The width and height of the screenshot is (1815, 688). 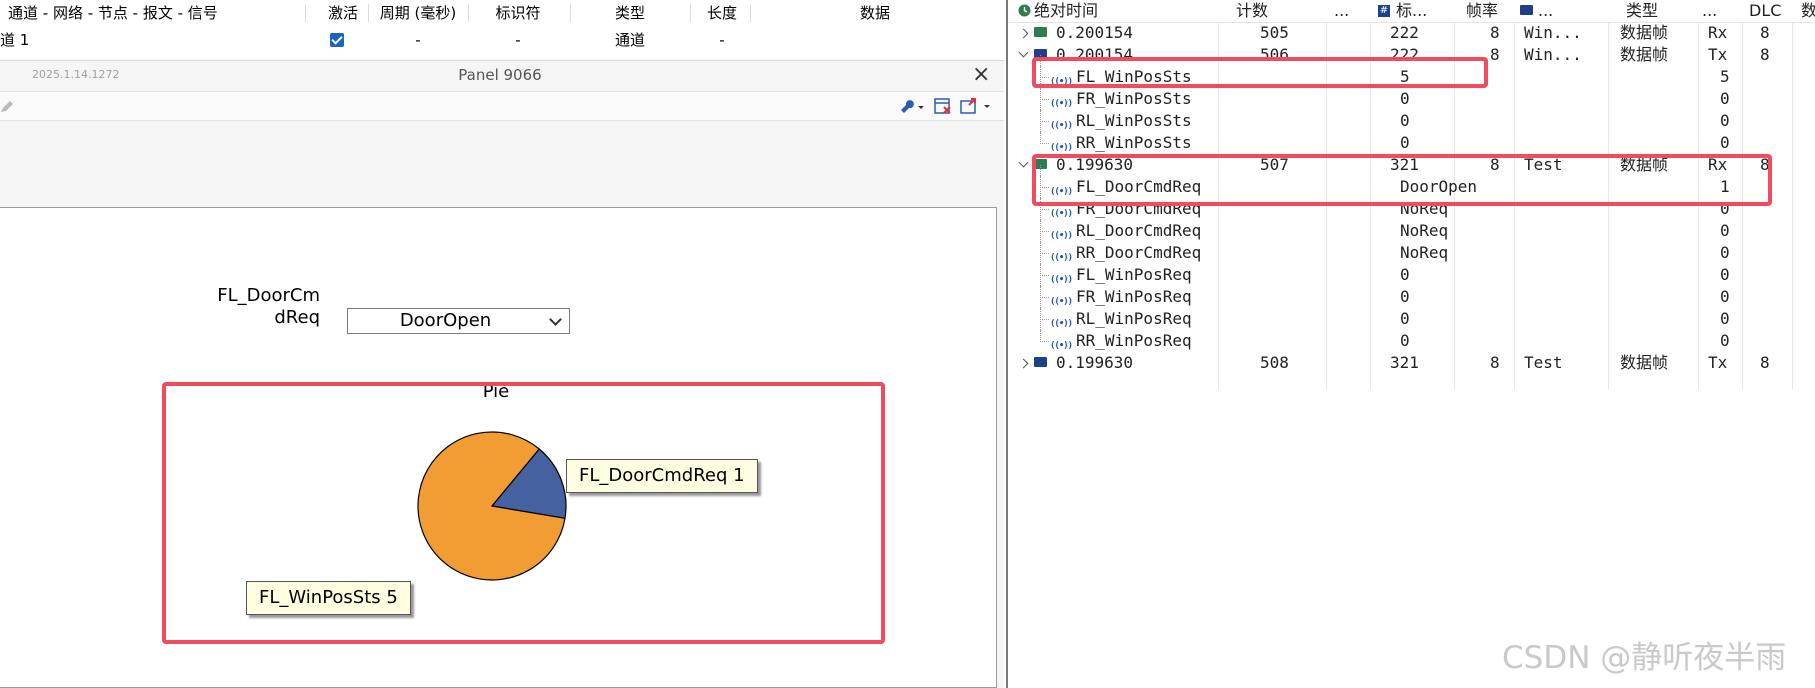 What do you see at coordinates (1274, 362) in the screenshot?
I see `msg-count: 508` at bounding box center [1274, 362].